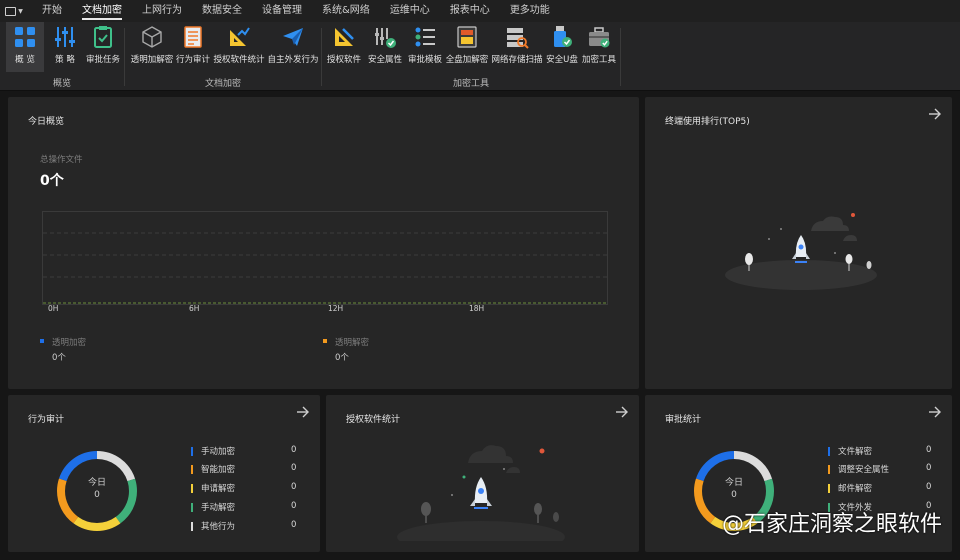 The height and width of the screenshot is (560, 960). What do you see at coordinates (733, 483) in the screenshot?
I see `donut-center-label: 今日` at bounding box center [733, 483].